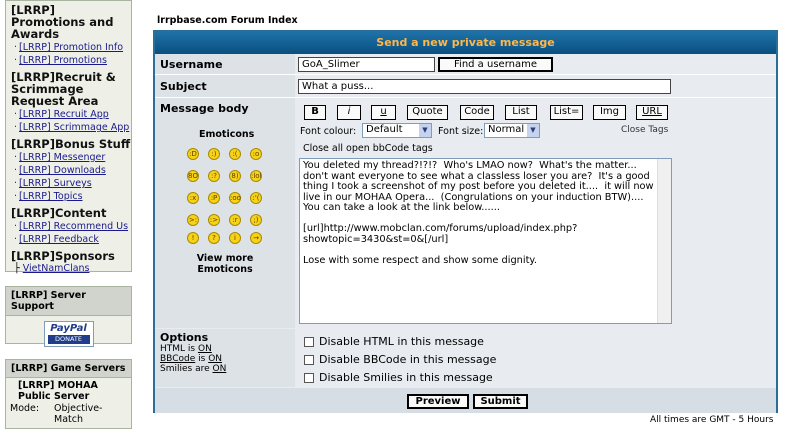 The height and width of the screenshot is (429, 800). What do you see at coordinates (71, 144) in the screenshot?
I see `section-title: [LRRP]Bonus Stuff` at bounding box center [71, 144].